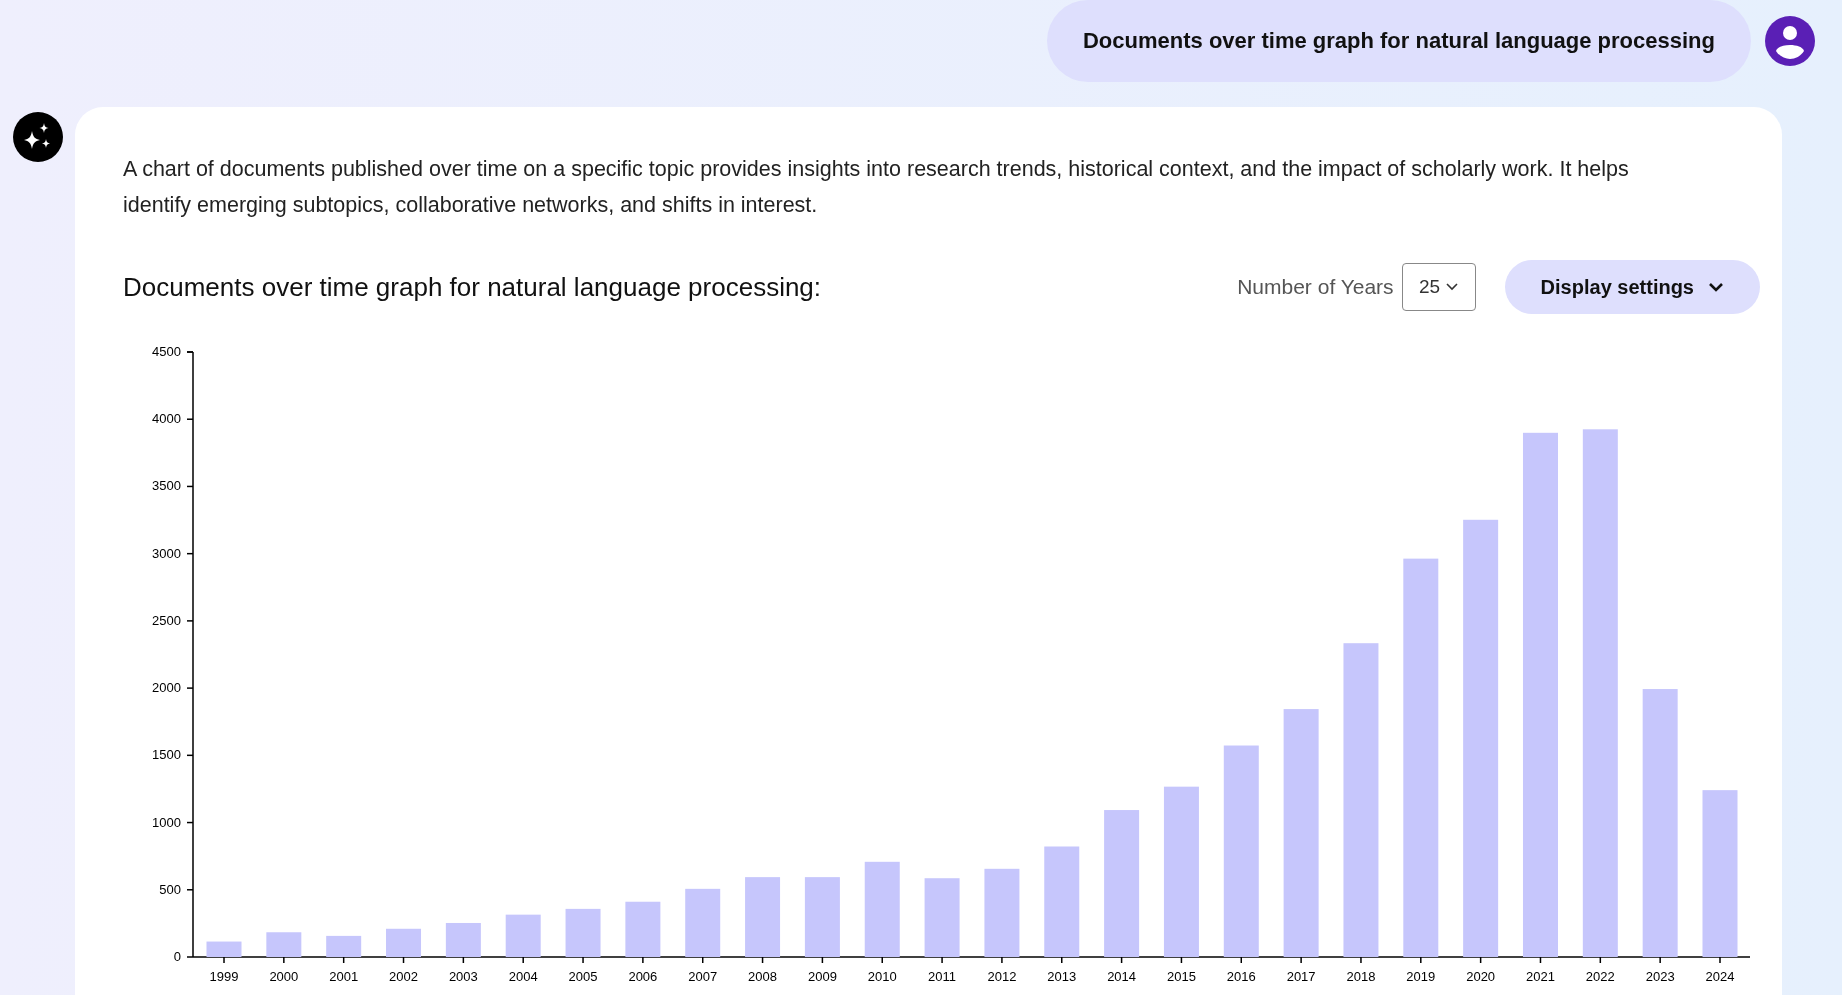 Image resolution: width=1842 pixels, height=995 pixels. I want to click on x-tick-label: 2010, so click(882, 976).